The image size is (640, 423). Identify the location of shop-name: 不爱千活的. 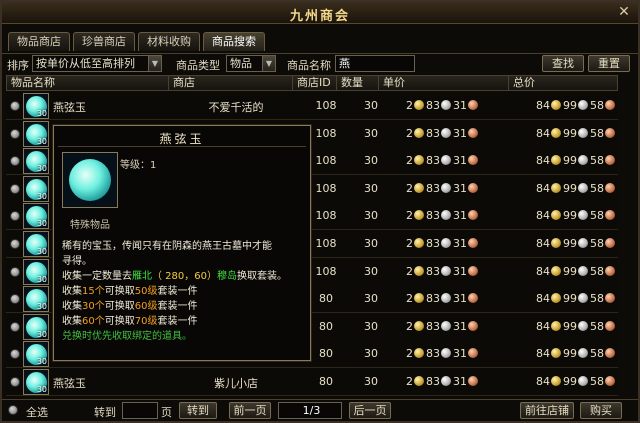
(236, 107).